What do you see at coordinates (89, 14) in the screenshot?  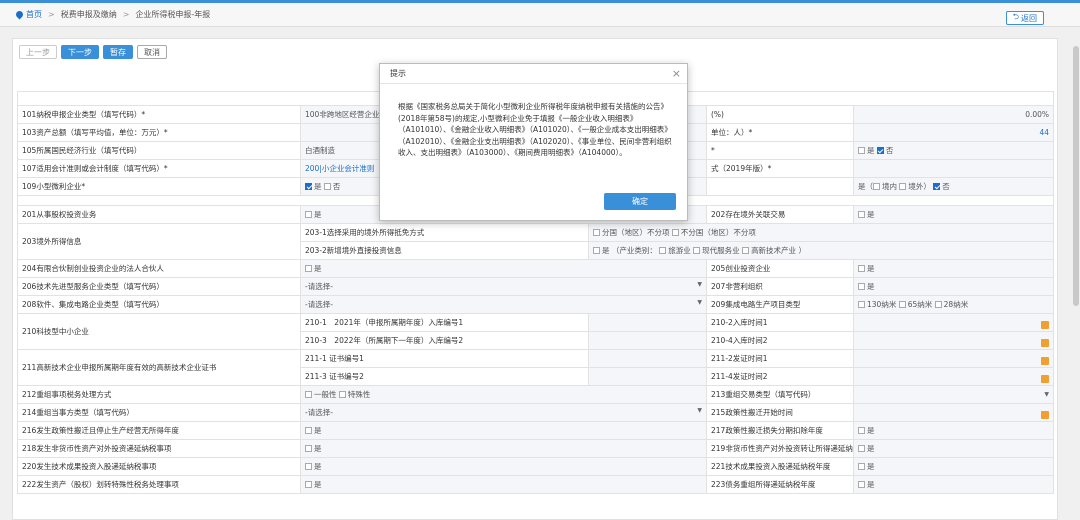 I see `breadcrumb-level1: 税费申报及缴纳` at bounding box center [89, 14].